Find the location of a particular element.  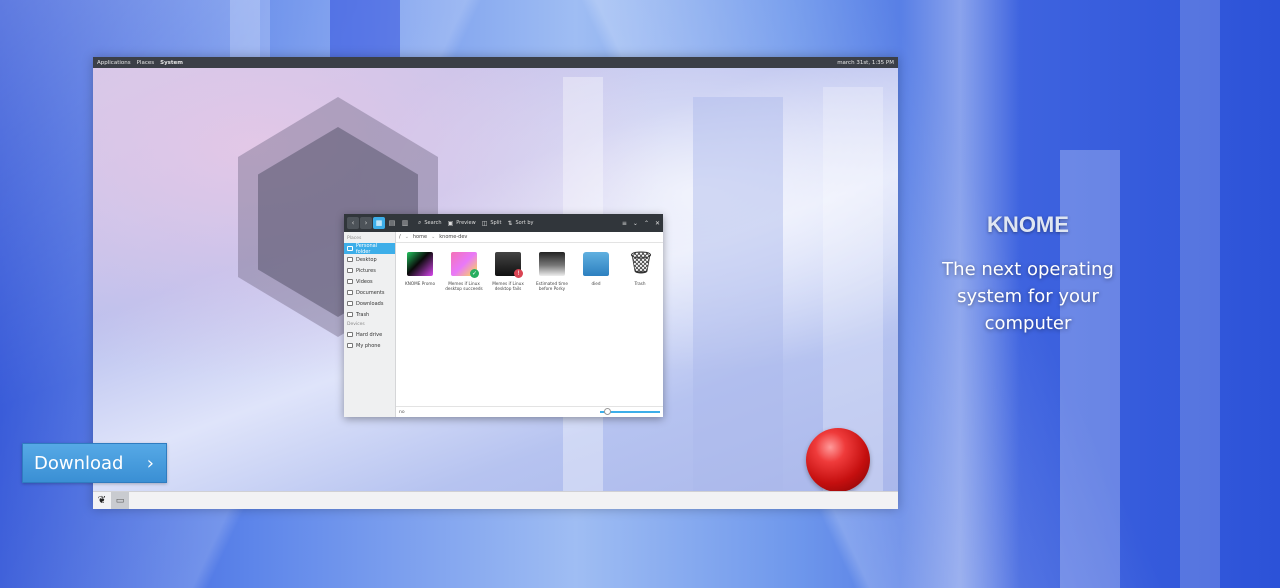

home-icon is located at coordinates (350, 248).